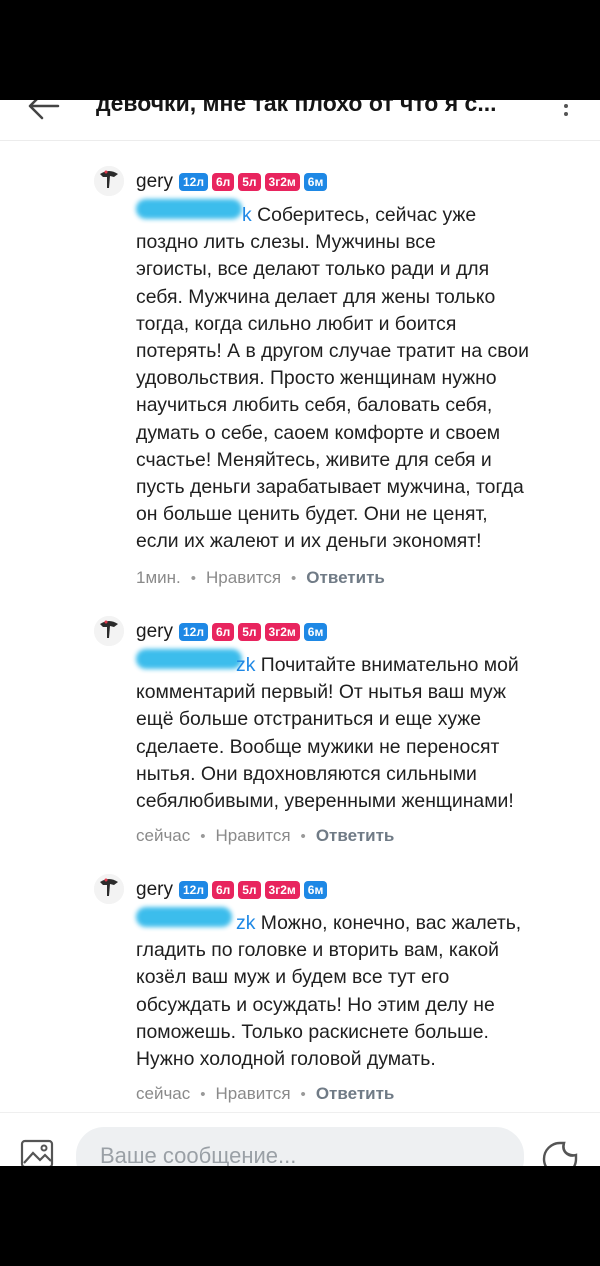 The width and height of the screenshot is (600, 1266). I want to click on attach-image-button, so click(38, 1153).